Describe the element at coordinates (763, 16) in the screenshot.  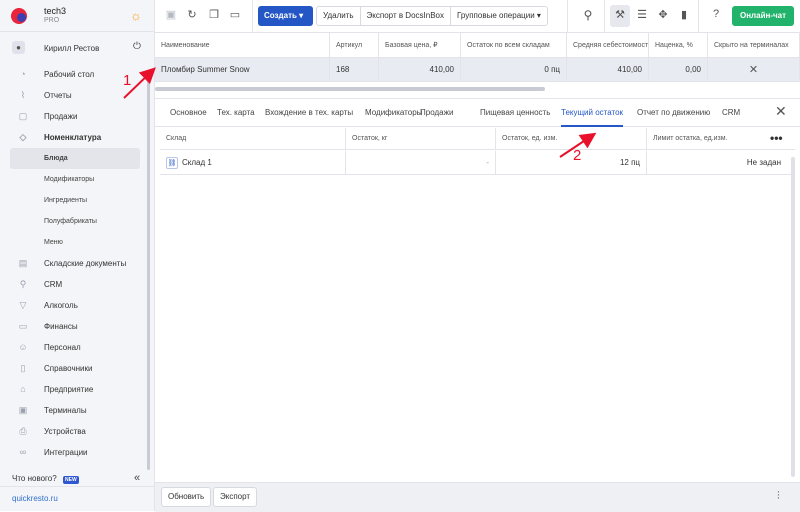
I see `online-chat-button: Онлайн-чат` at that location.